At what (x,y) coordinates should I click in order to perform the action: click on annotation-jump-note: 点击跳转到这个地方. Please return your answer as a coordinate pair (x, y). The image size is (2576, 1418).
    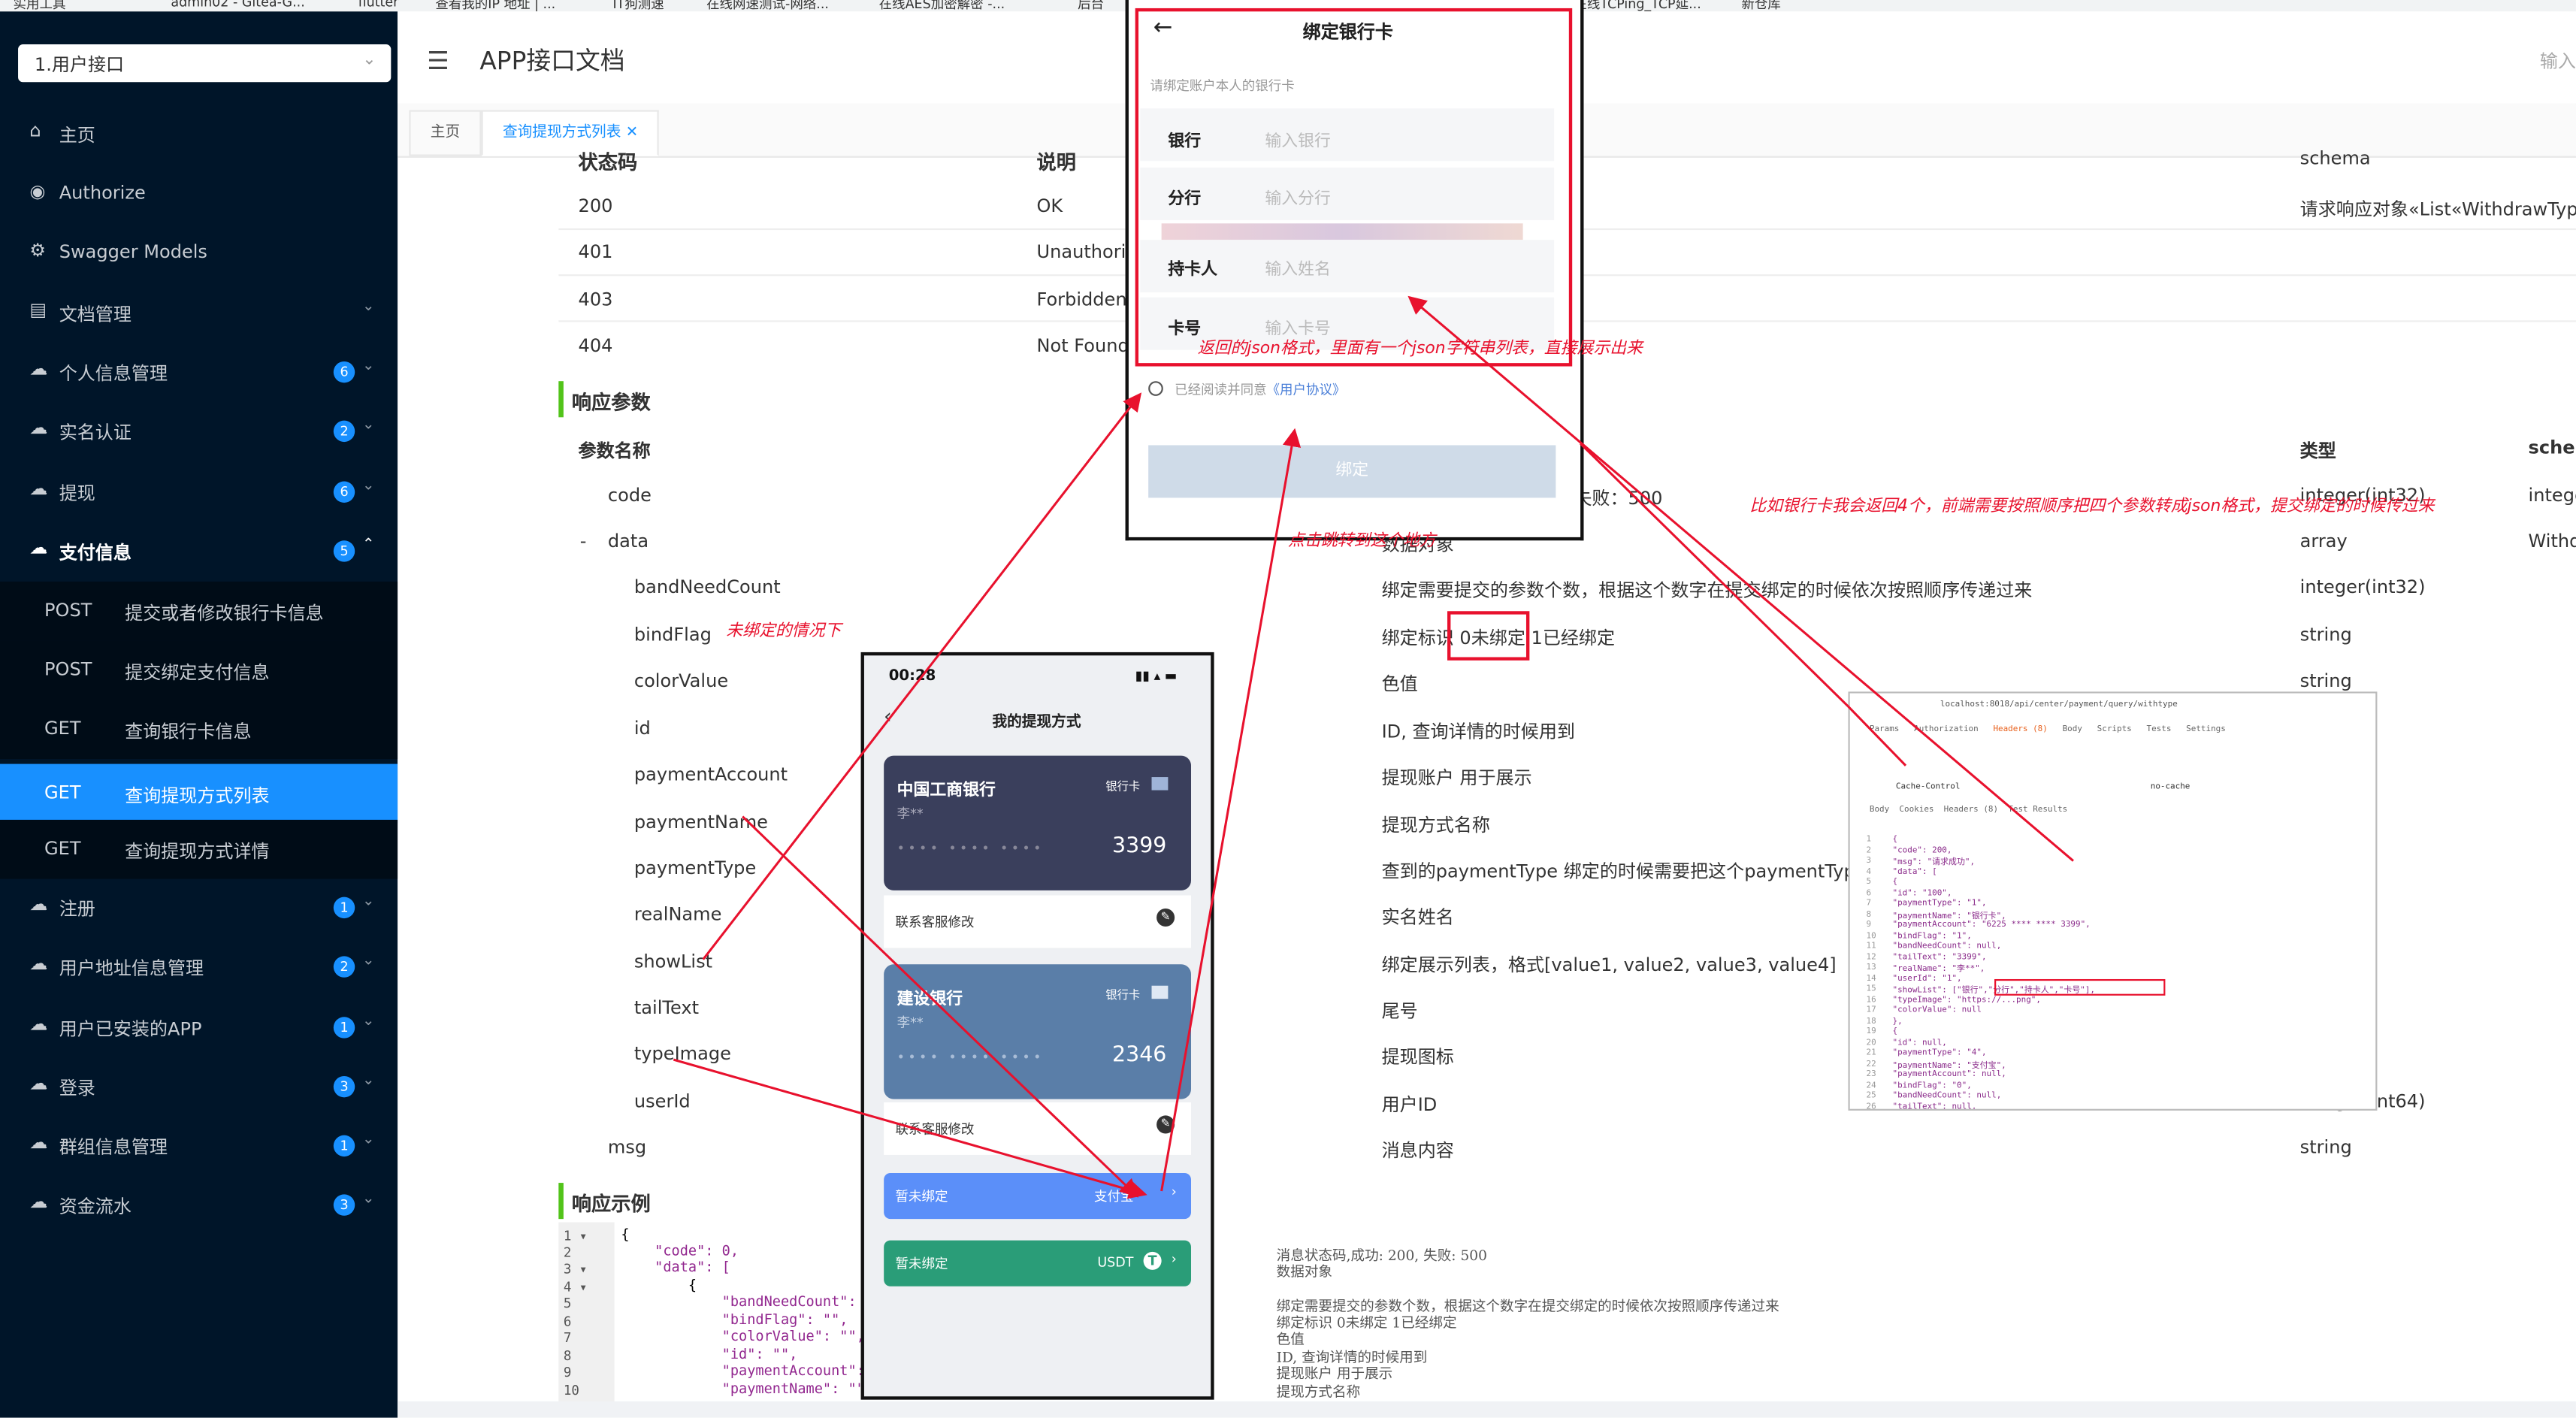
    Looking at the image, I should click on (1362, 541).